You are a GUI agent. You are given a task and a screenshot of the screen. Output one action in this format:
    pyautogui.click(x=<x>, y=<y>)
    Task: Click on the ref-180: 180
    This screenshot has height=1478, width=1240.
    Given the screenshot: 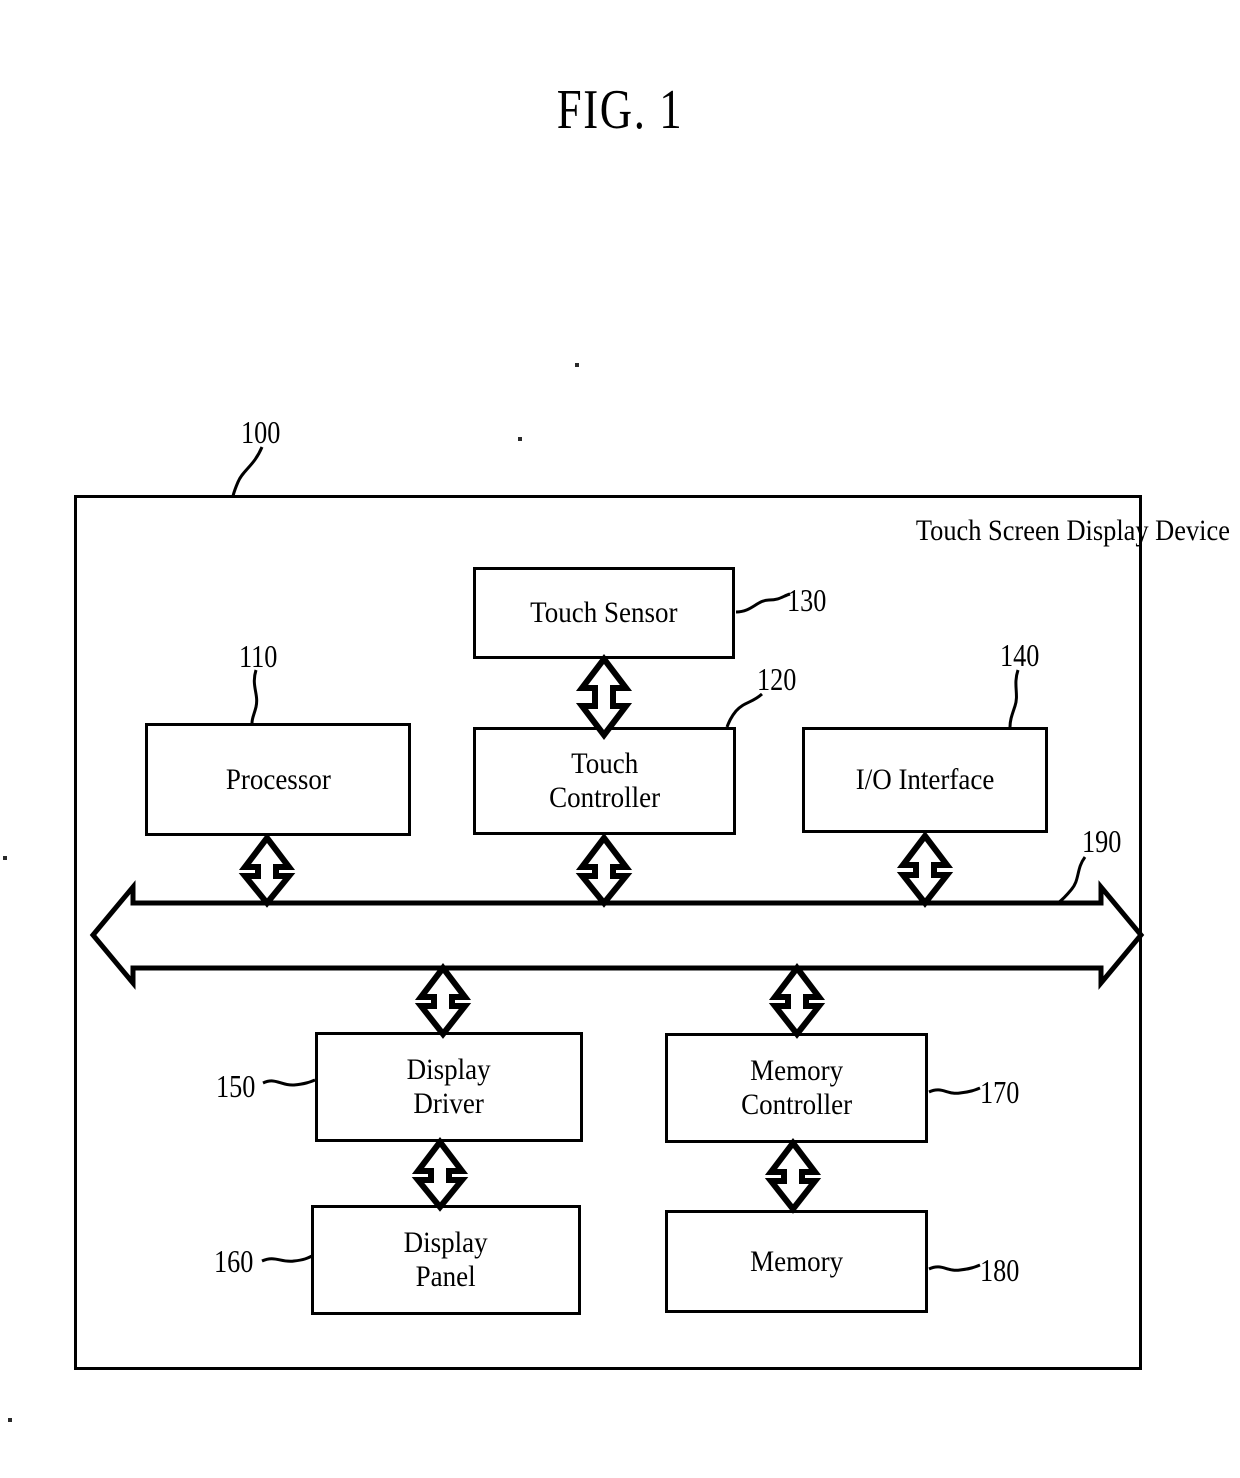 What is the action you would take?
    pyautogui.click(x=1000, y=1270)
    